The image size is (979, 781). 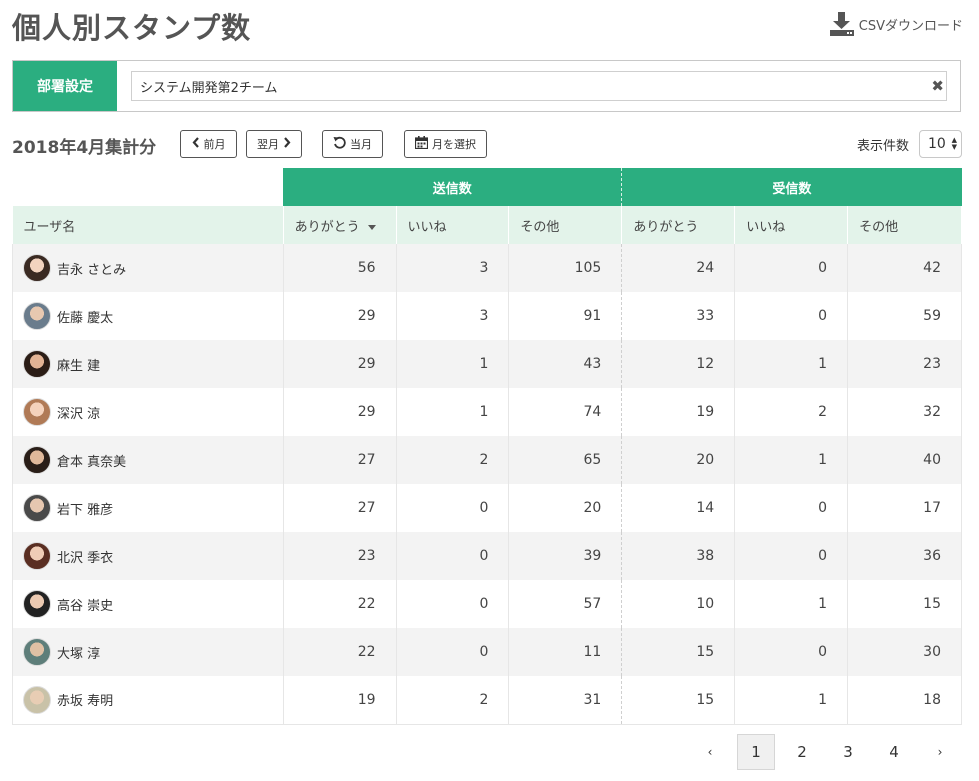 What do you see at coordinates (565, 412) in the screenshot?
I see `cell-sent-other: 74` at bounding box center [565, 412].